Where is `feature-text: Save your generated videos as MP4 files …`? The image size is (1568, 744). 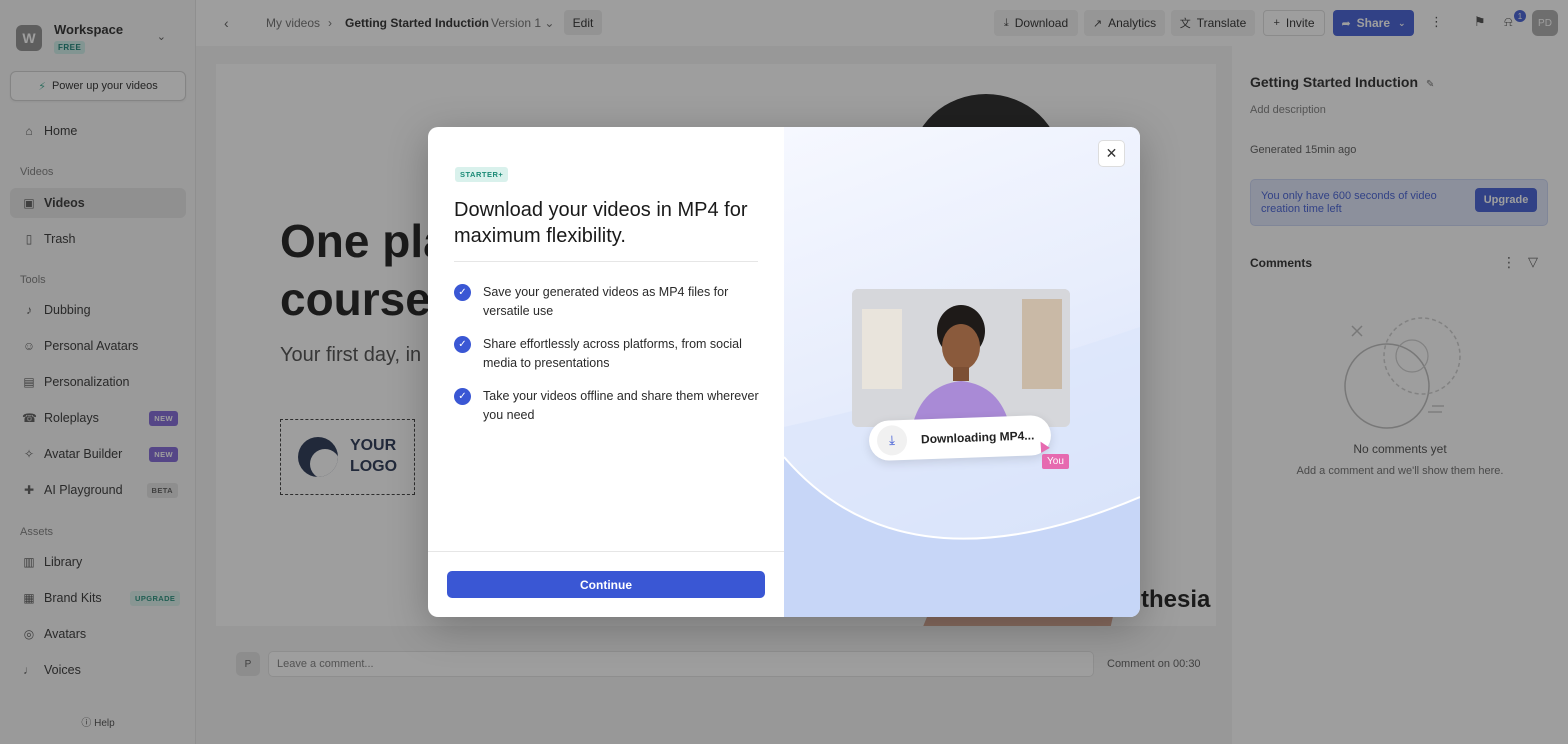
feature-text: Save your generated videos as MP4 files … is located at coordinates (606, 302).